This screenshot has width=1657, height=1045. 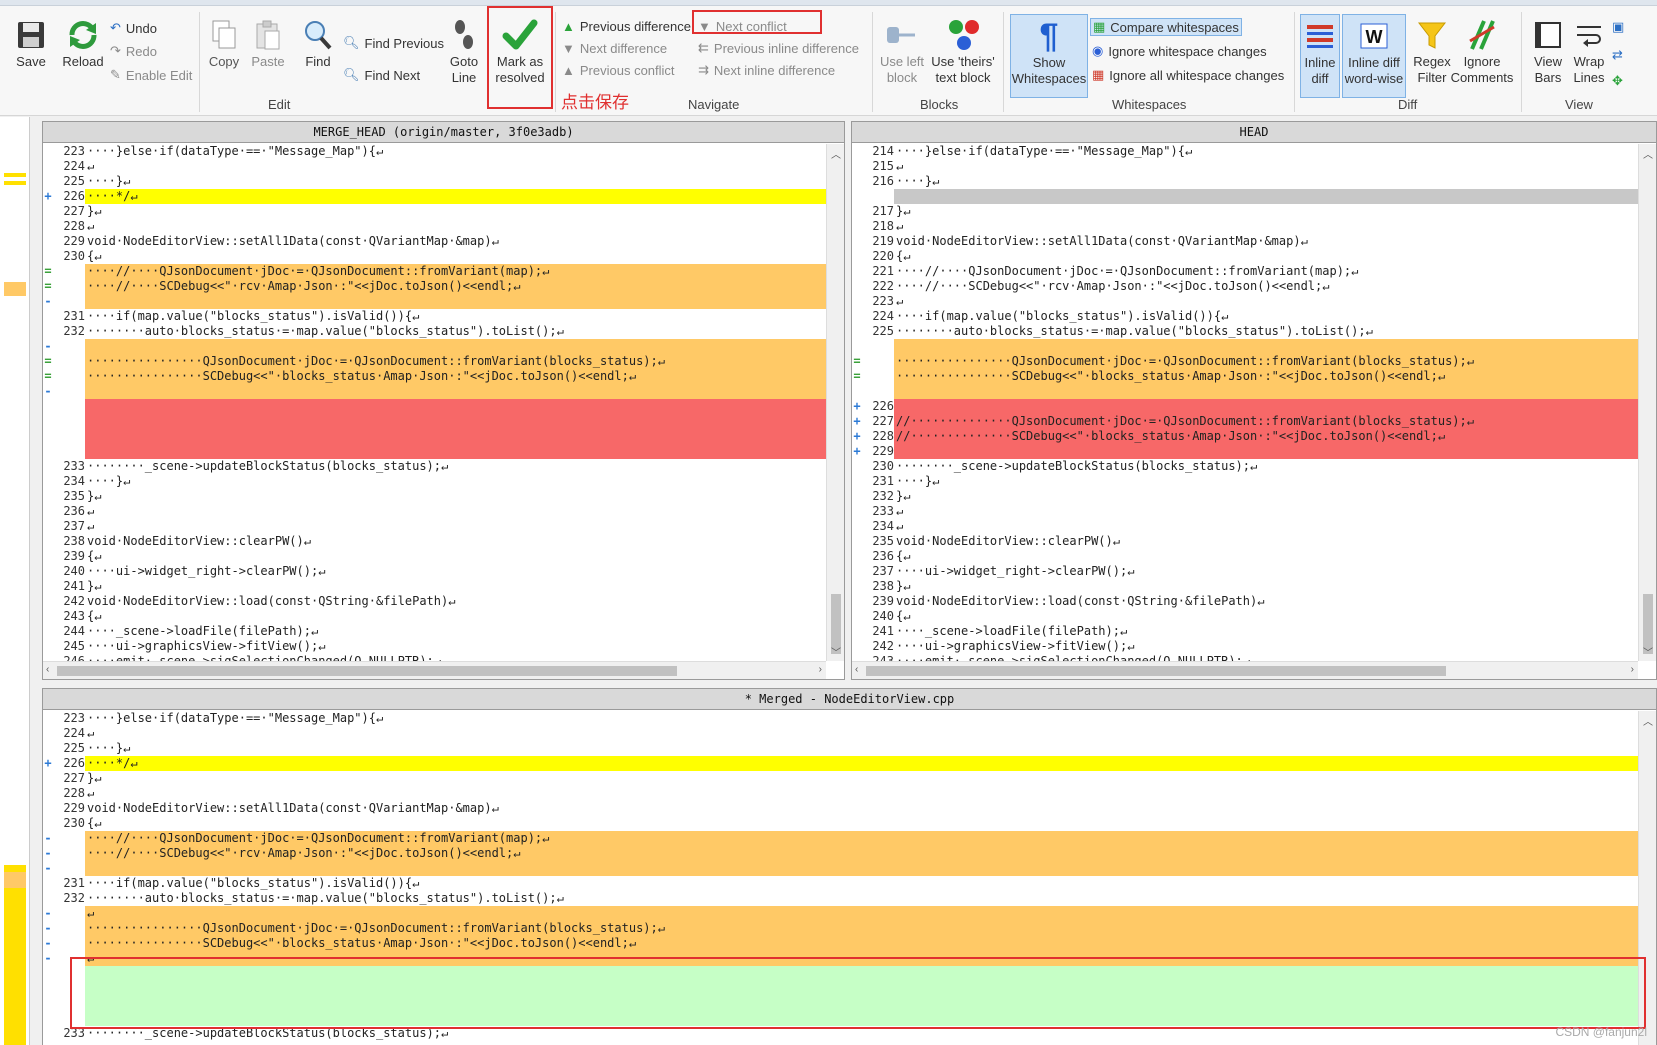 What do you see at coordinates (1245, 406) in the screenshot?
I see `code-line: +226` at bounding box center [1245, 406].